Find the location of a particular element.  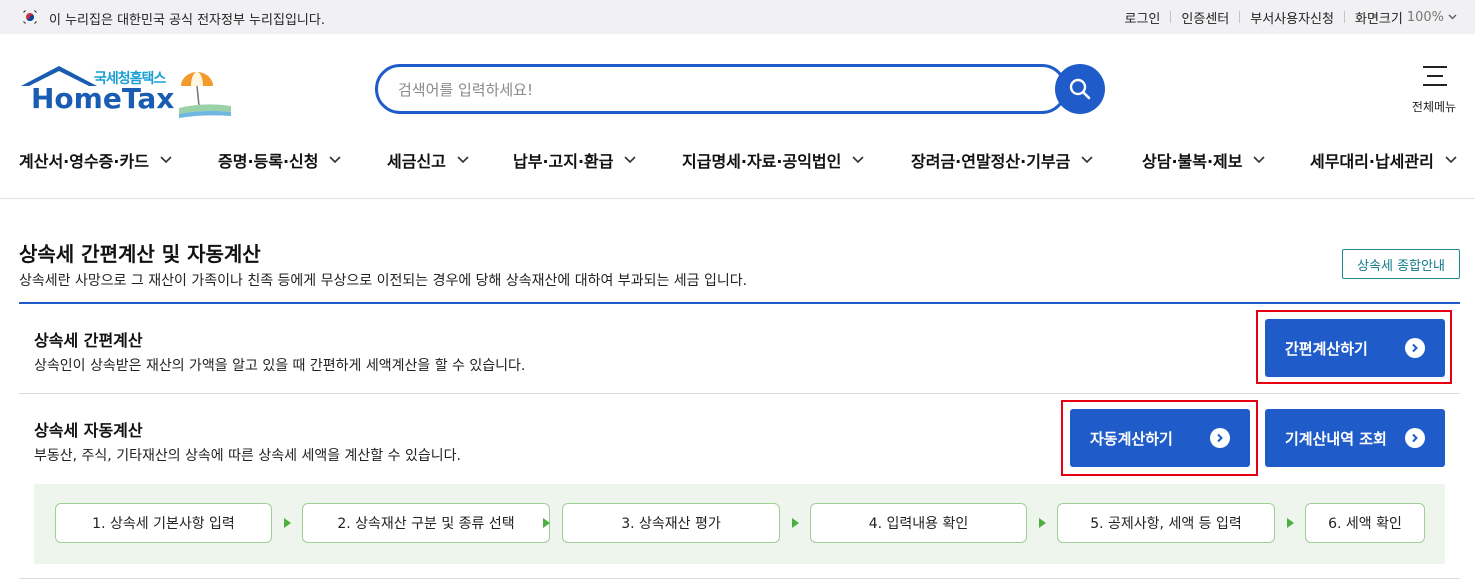

search-box is located at coordinates (721, 89).